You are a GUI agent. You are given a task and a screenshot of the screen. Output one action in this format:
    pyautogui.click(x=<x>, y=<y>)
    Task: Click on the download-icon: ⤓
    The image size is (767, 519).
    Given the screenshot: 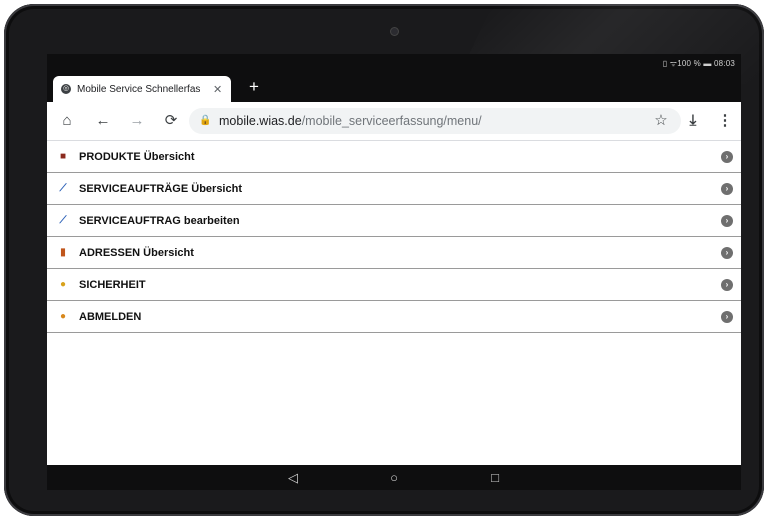 What is the action you would take?
    pyautogui.click(x=693, y=121)
    